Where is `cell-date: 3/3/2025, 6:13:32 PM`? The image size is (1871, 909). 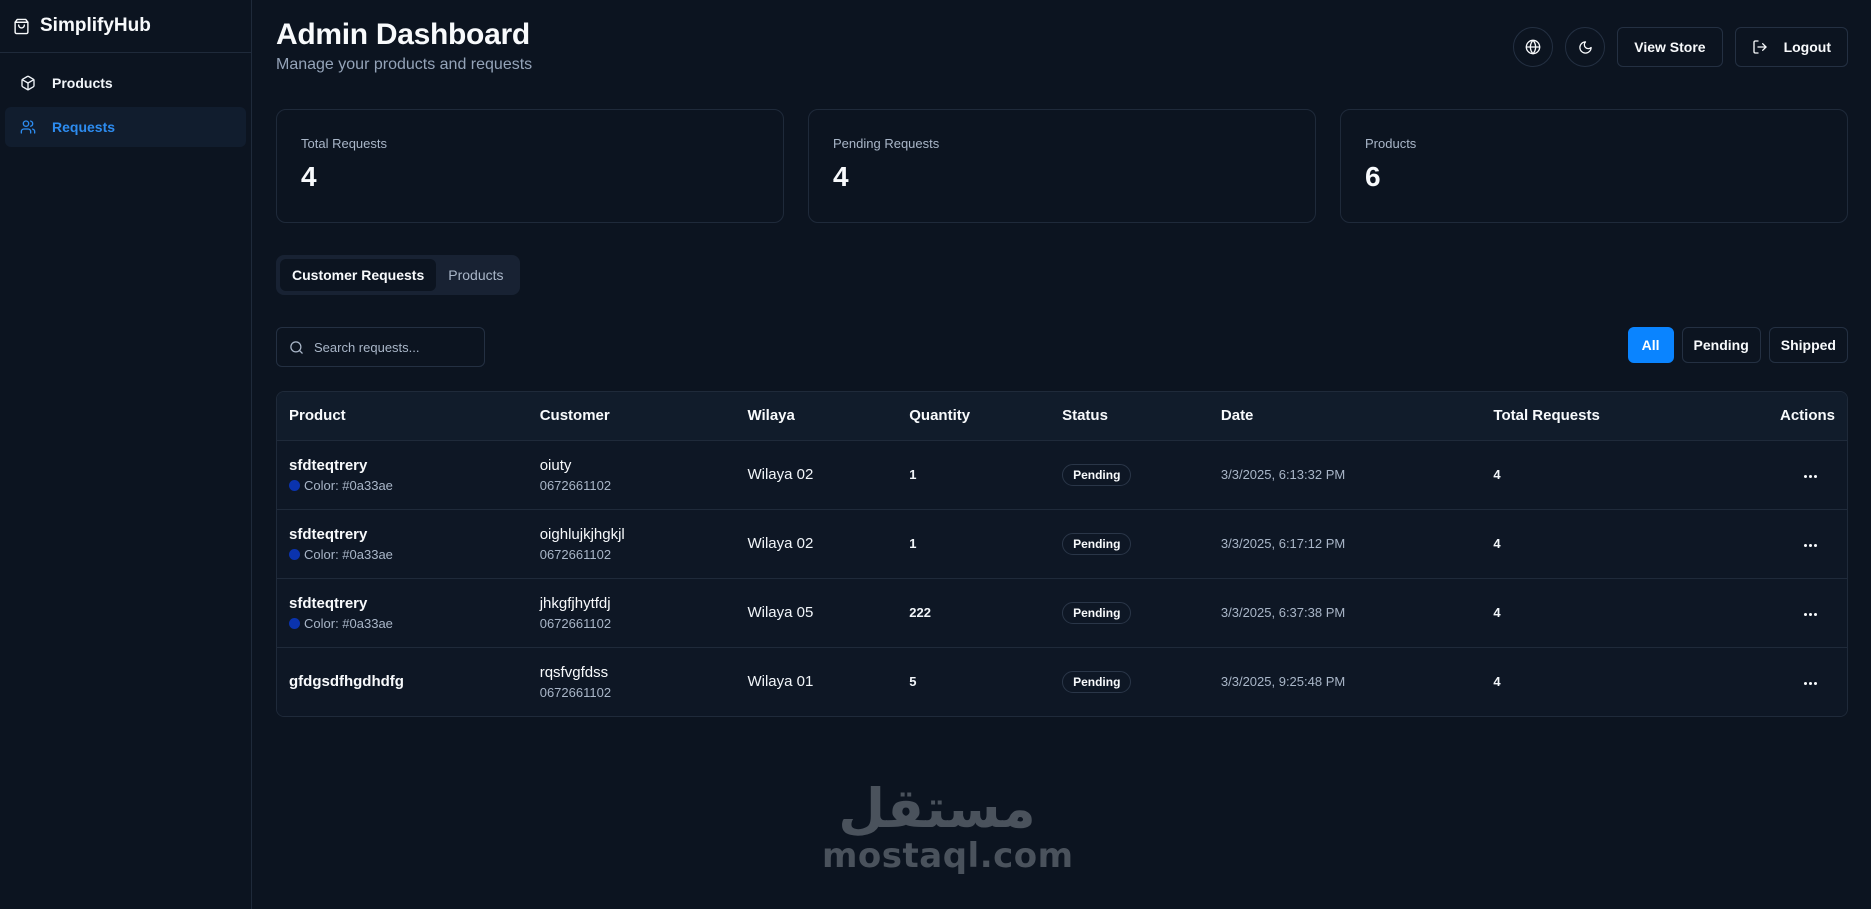
cell-date: 3/3/2025, 6:13:32 PM is located at coordinates (1283, 474).